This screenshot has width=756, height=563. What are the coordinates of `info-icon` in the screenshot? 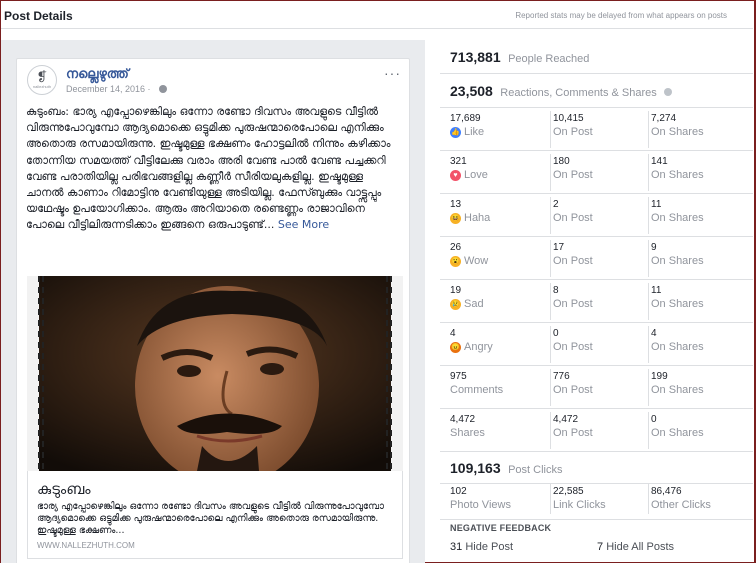 It's located at (668, 91).